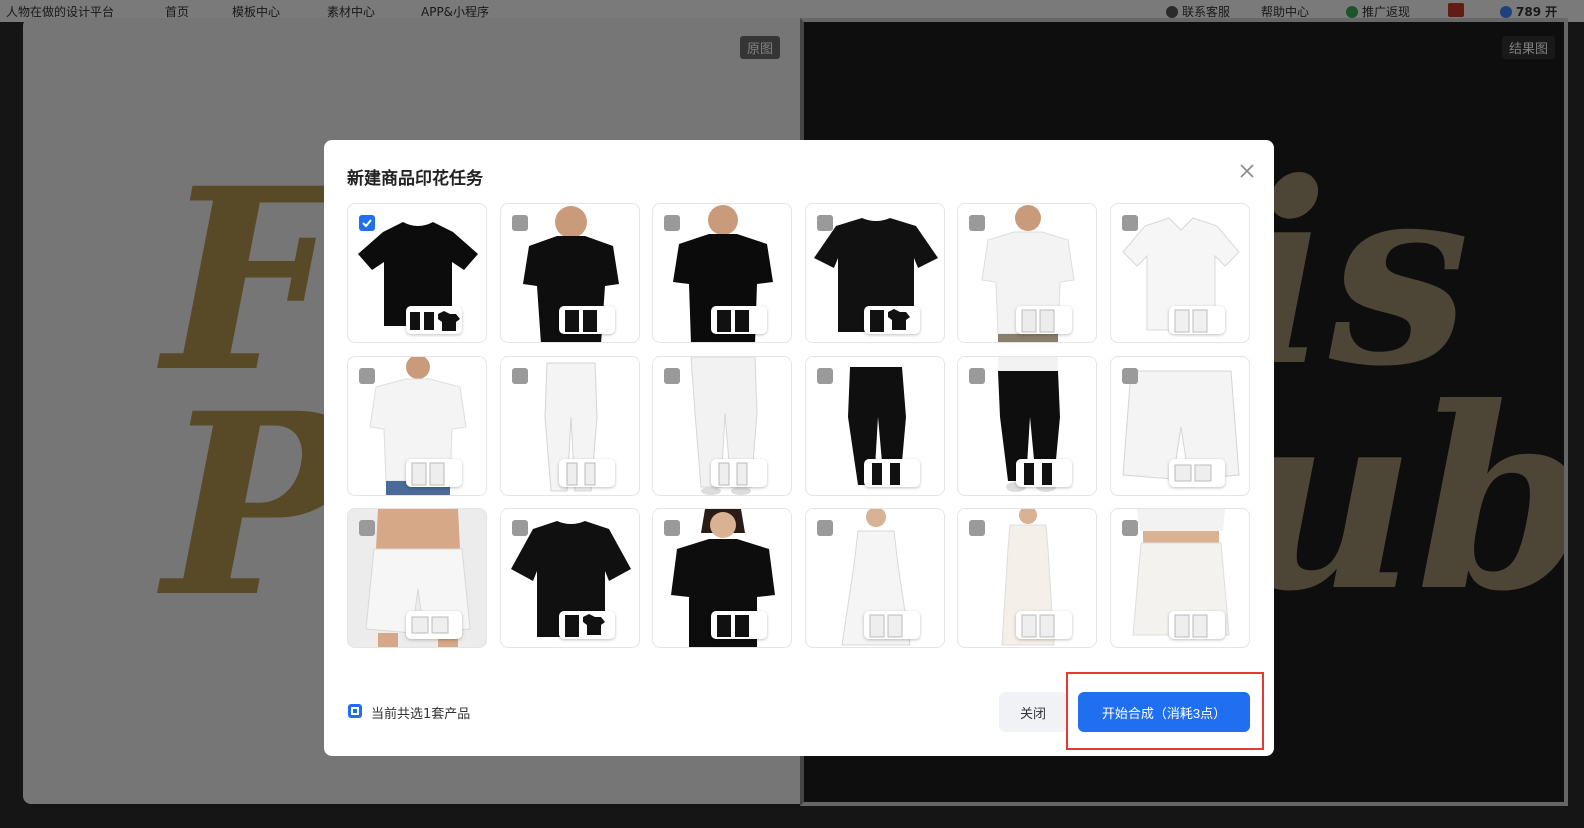 This screenshot has height=828, width=1584. What do you see at coordinates (1247, 171) in the screenshot?
I see `close-icon` at bounding box center [1247, 171].